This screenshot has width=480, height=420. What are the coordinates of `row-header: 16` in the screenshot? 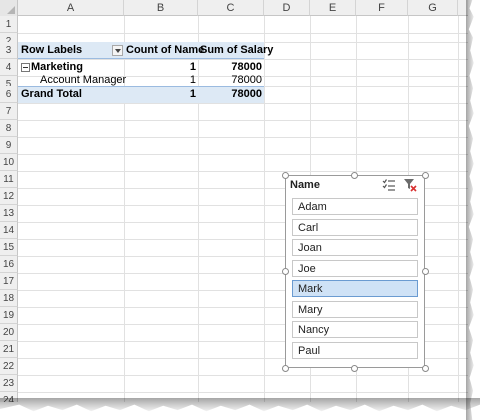 It's located at (9, 264).